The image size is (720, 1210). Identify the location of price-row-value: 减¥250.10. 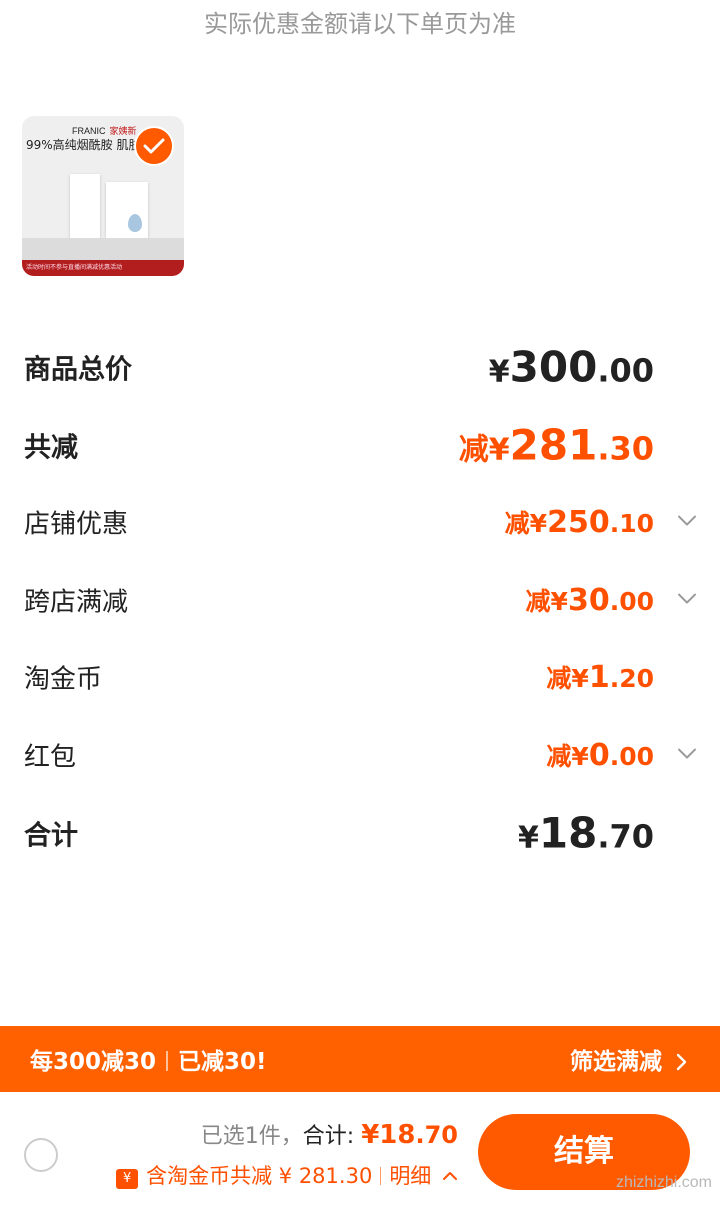
(579, 522).